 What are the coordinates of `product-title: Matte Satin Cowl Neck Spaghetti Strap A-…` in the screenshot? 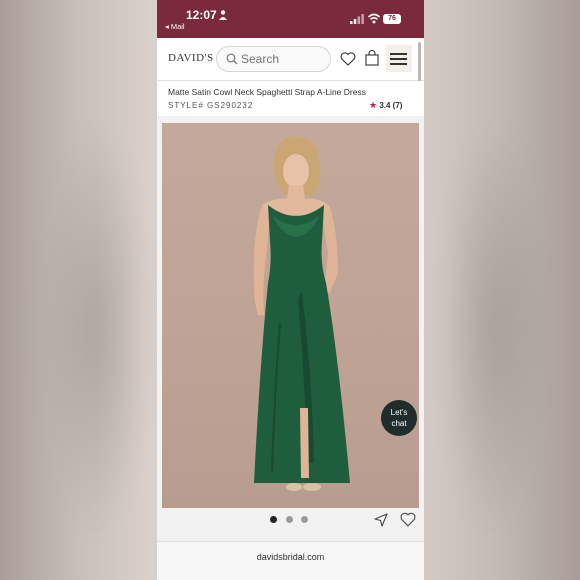 It's located at (267, 92).